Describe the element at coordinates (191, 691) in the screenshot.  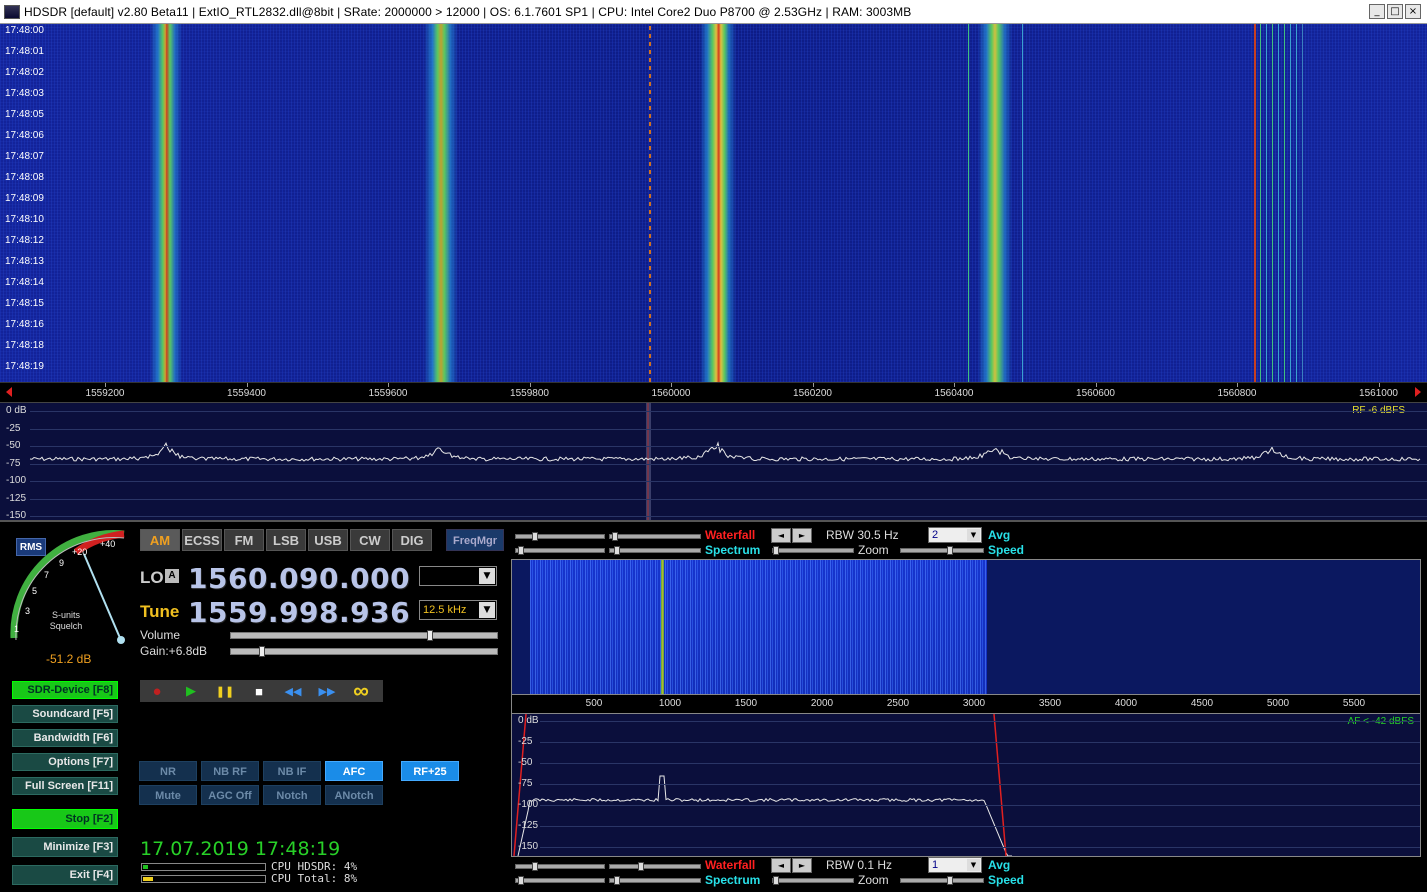
I see `play-icon: ▶` at that location.